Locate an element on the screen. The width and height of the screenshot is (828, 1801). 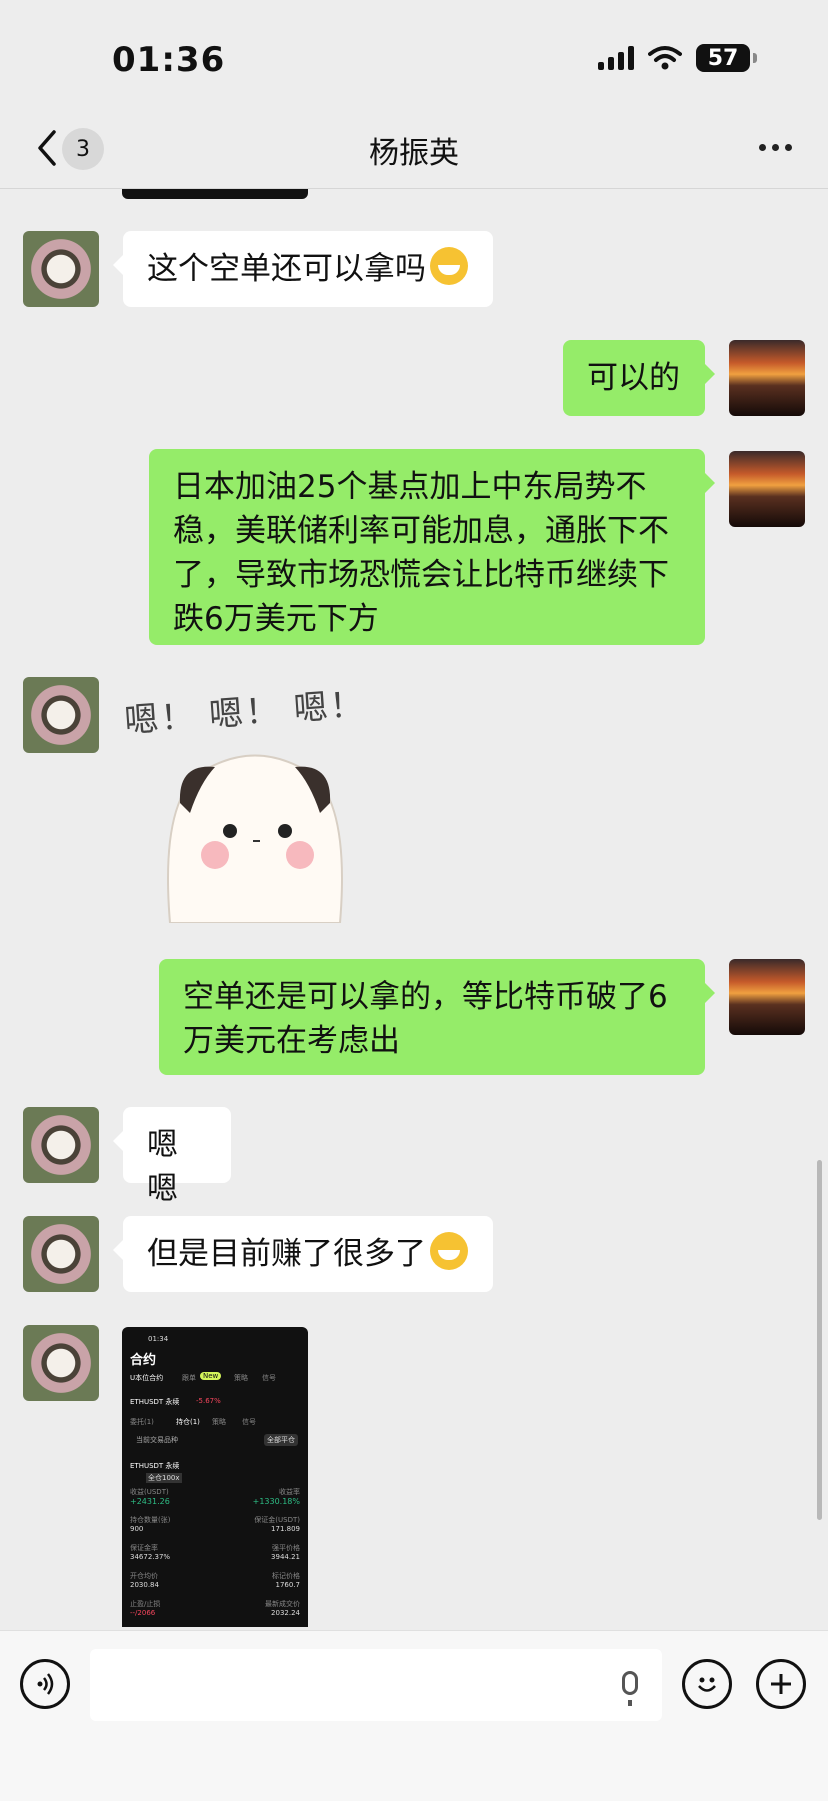
message-bubble: 可以的 is located at coordinates (639, 378).